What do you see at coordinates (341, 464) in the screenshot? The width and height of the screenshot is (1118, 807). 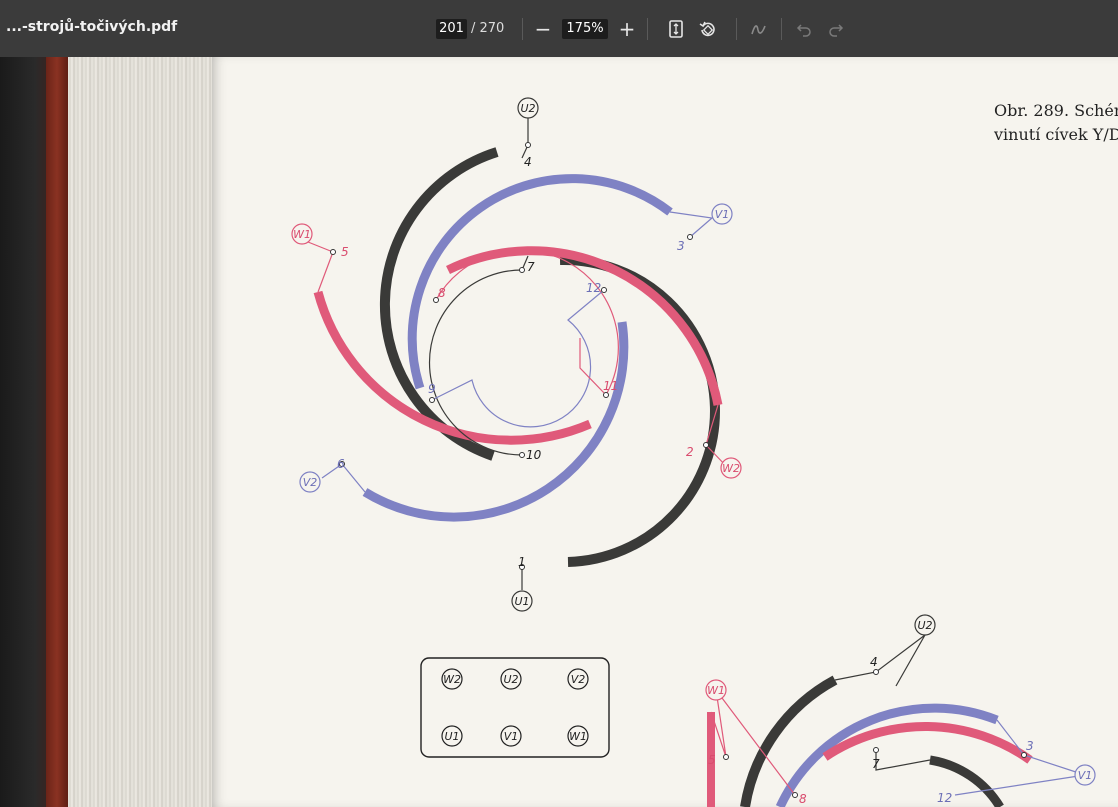 I see `node-6: 6` at bounding box center [341, 464].